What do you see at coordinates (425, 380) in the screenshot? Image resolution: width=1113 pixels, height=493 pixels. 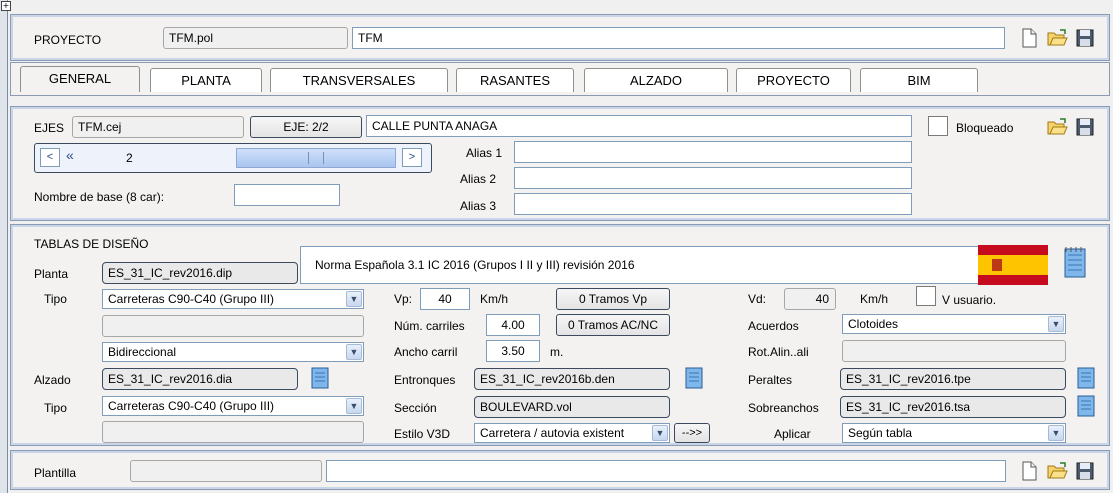 I see `entronques-label: Entronques` at bounding box center [425, 380].